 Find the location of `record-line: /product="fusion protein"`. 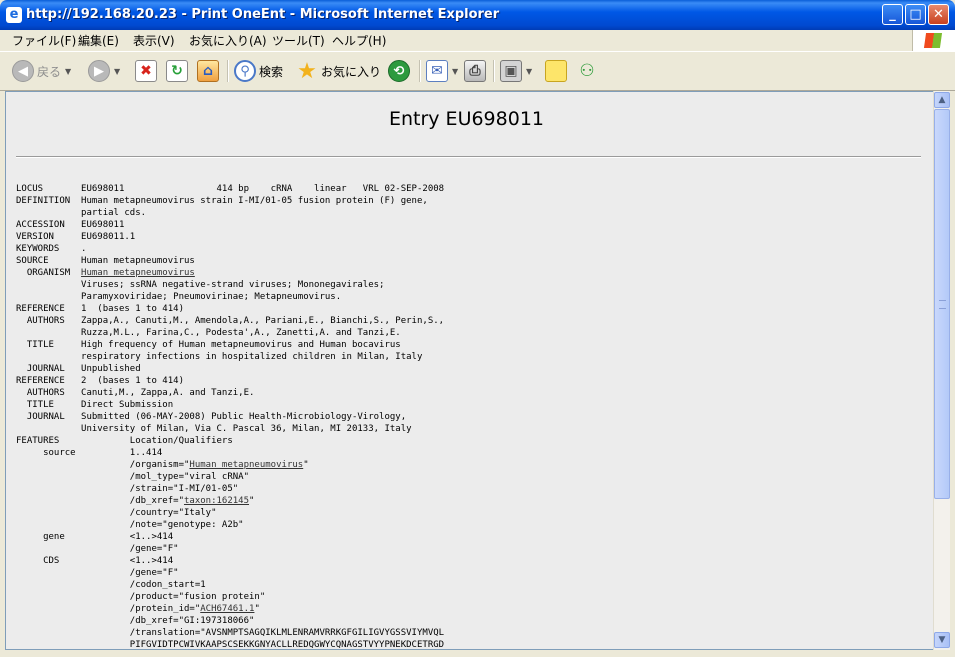

record-line: /product="fusion protein" is located at coordinates (230, 597).